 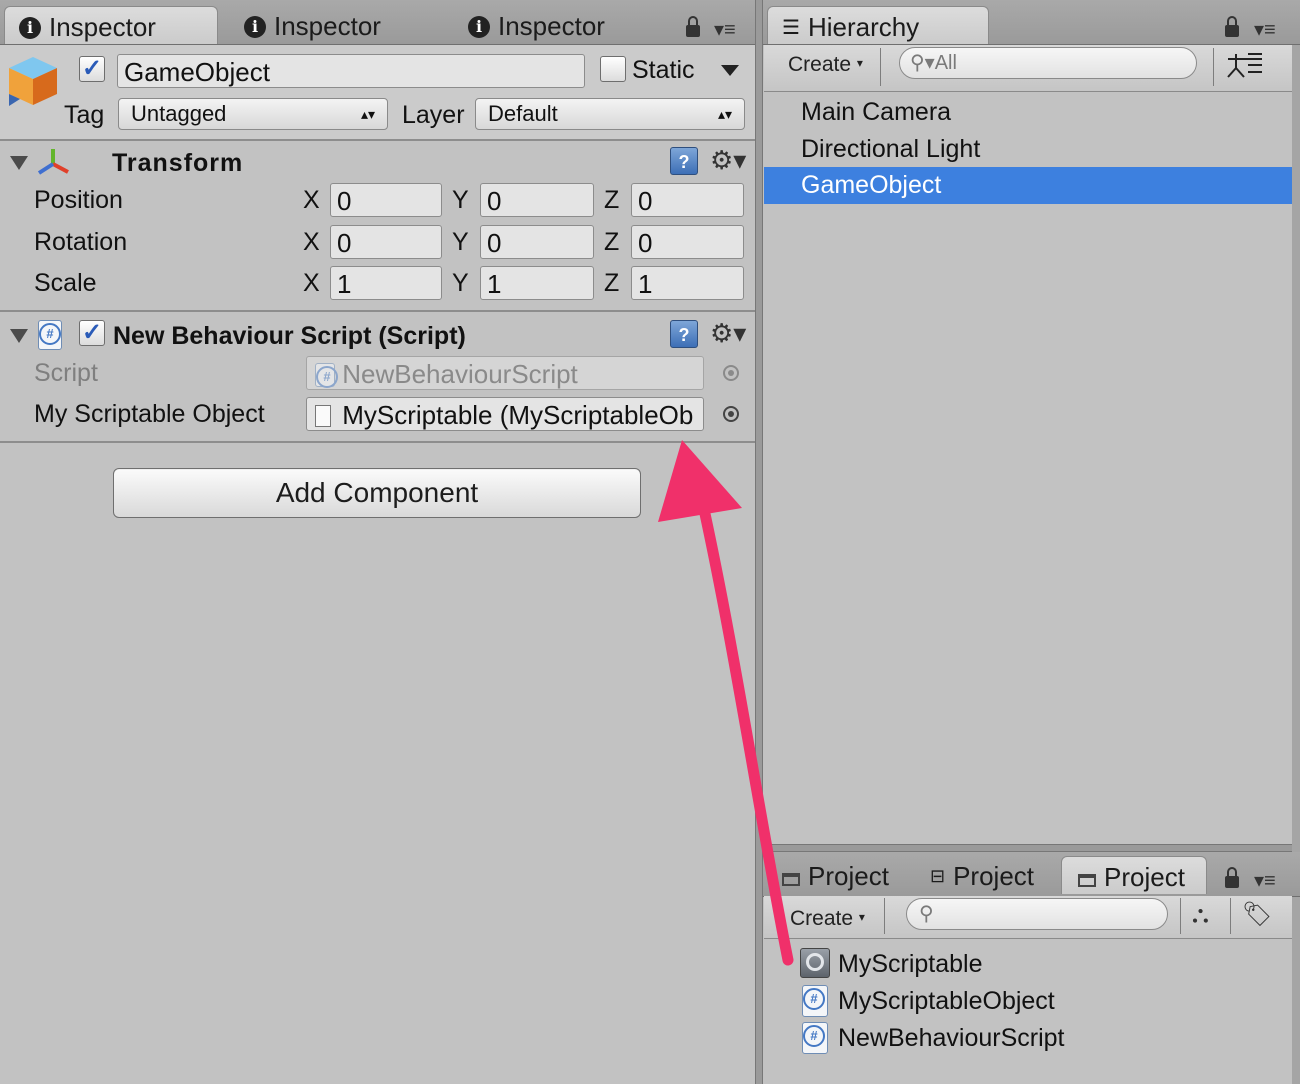 What do you see at coordinates (687, 283) in the screenshot?
I see `scale-z-field: 1` at bounding box center [687, 283].